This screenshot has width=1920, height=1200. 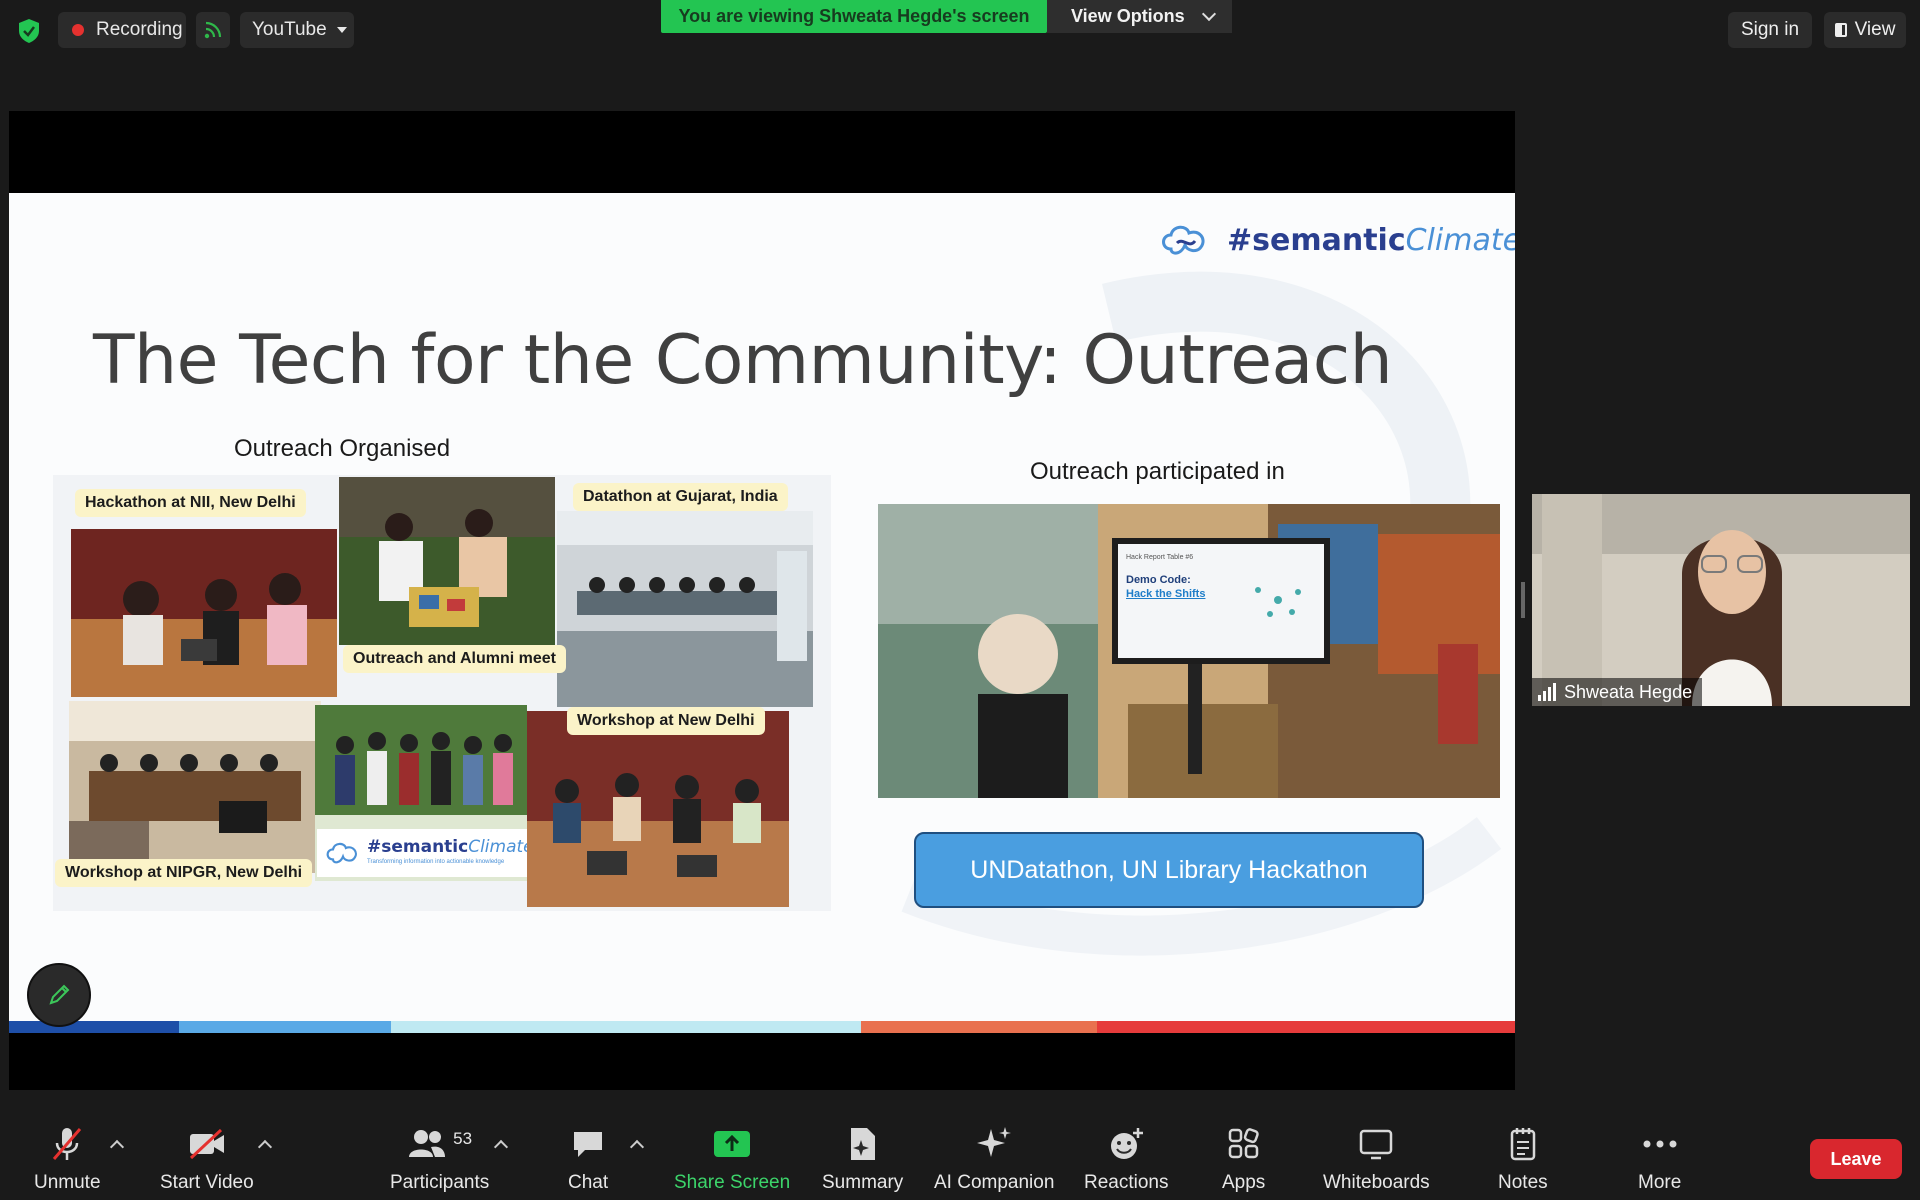 I want to click on start-video-button: Start Video, so click(x=207, y=1159).